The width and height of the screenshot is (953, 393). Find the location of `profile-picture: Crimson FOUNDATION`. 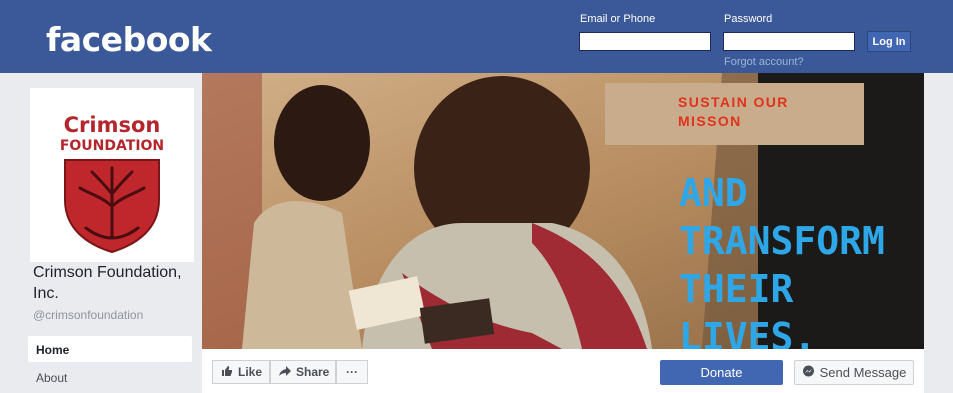

profile-picture: Crimson FOUNDATION is located at coordinates (112, 175).